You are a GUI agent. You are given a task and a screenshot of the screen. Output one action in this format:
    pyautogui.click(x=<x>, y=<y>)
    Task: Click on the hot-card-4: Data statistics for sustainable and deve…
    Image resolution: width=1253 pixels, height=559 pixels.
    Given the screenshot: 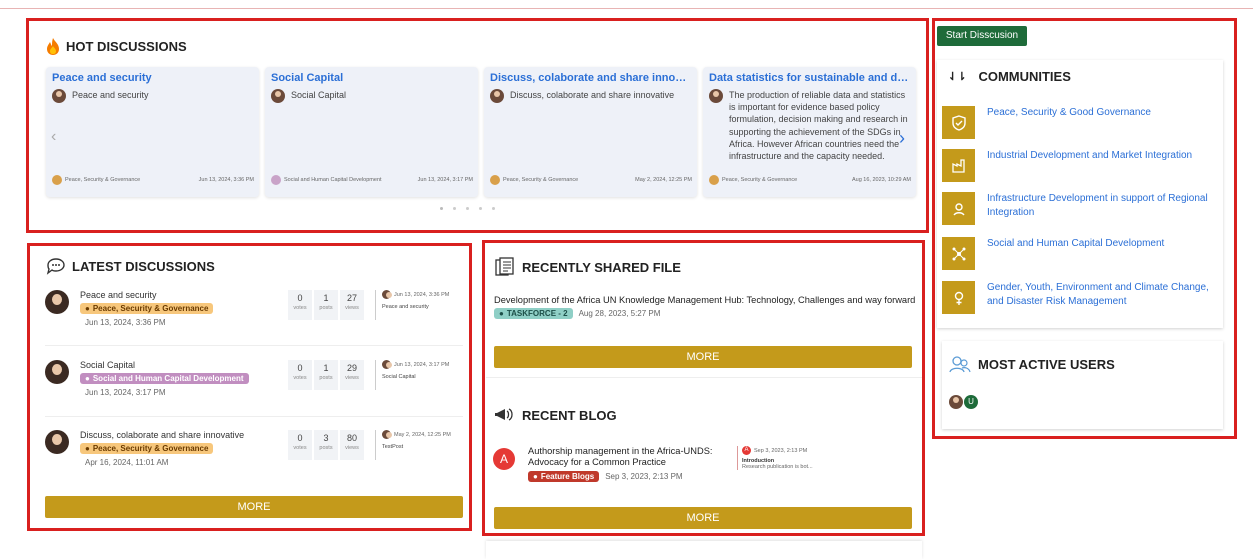 What is the action you would take?
    pyautogui.click(x=809, y=132)
    